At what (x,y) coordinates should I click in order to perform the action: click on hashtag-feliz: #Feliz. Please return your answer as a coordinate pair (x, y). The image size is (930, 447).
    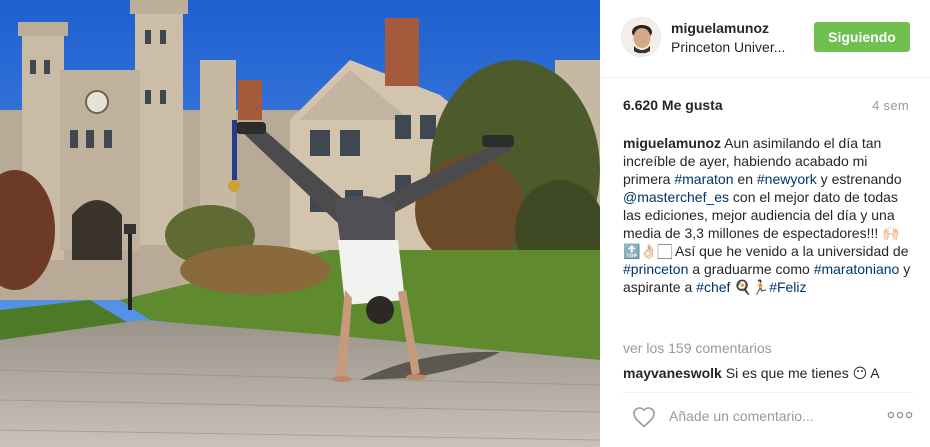
    Looking at the image, I should click on (787, 287).